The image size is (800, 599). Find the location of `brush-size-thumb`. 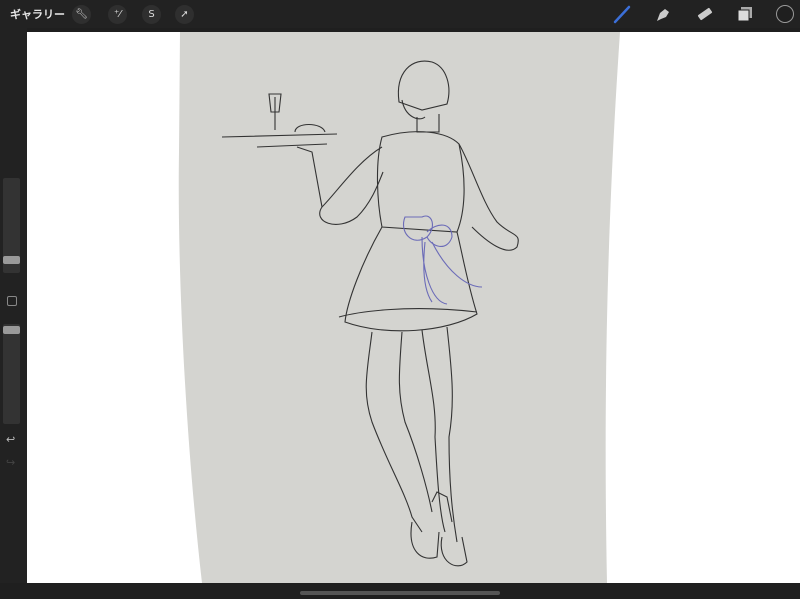

brush-size-thumb is located at coordinates (11, 260).